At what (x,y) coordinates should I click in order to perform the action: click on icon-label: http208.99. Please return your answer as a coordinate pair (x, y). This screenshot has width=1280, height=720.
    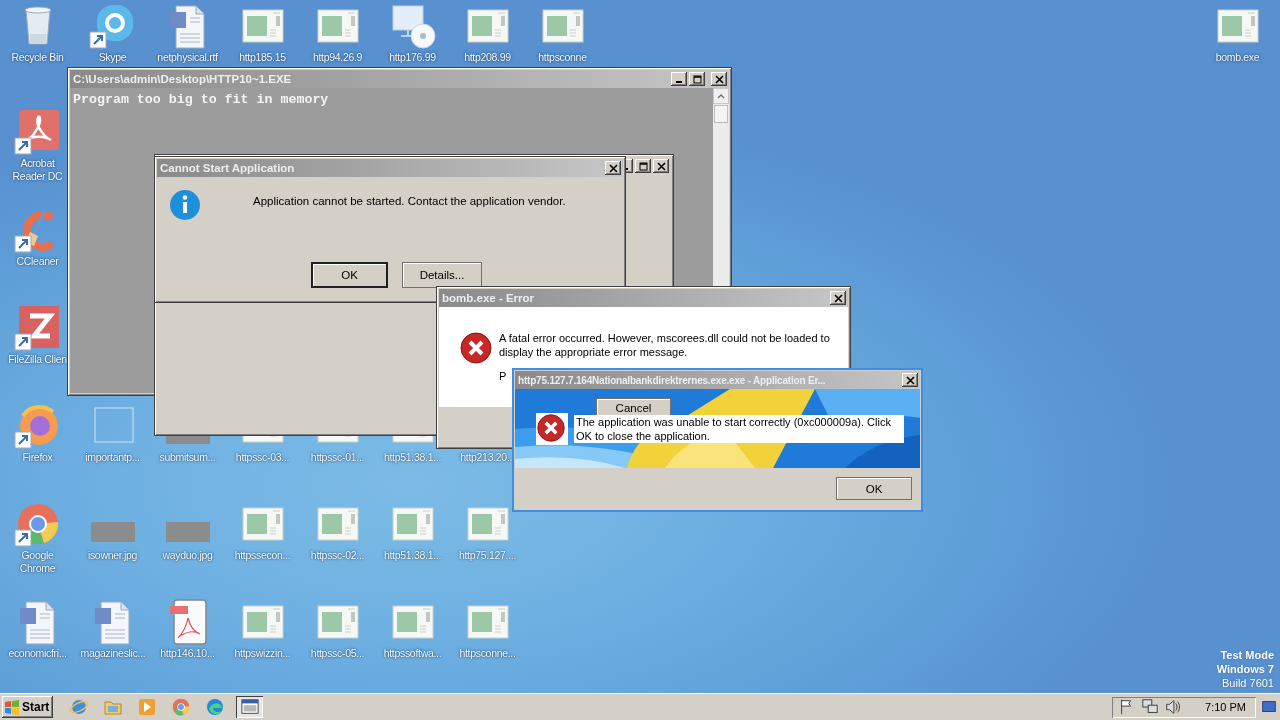
    Looking at the image, I should click on (487, 57).